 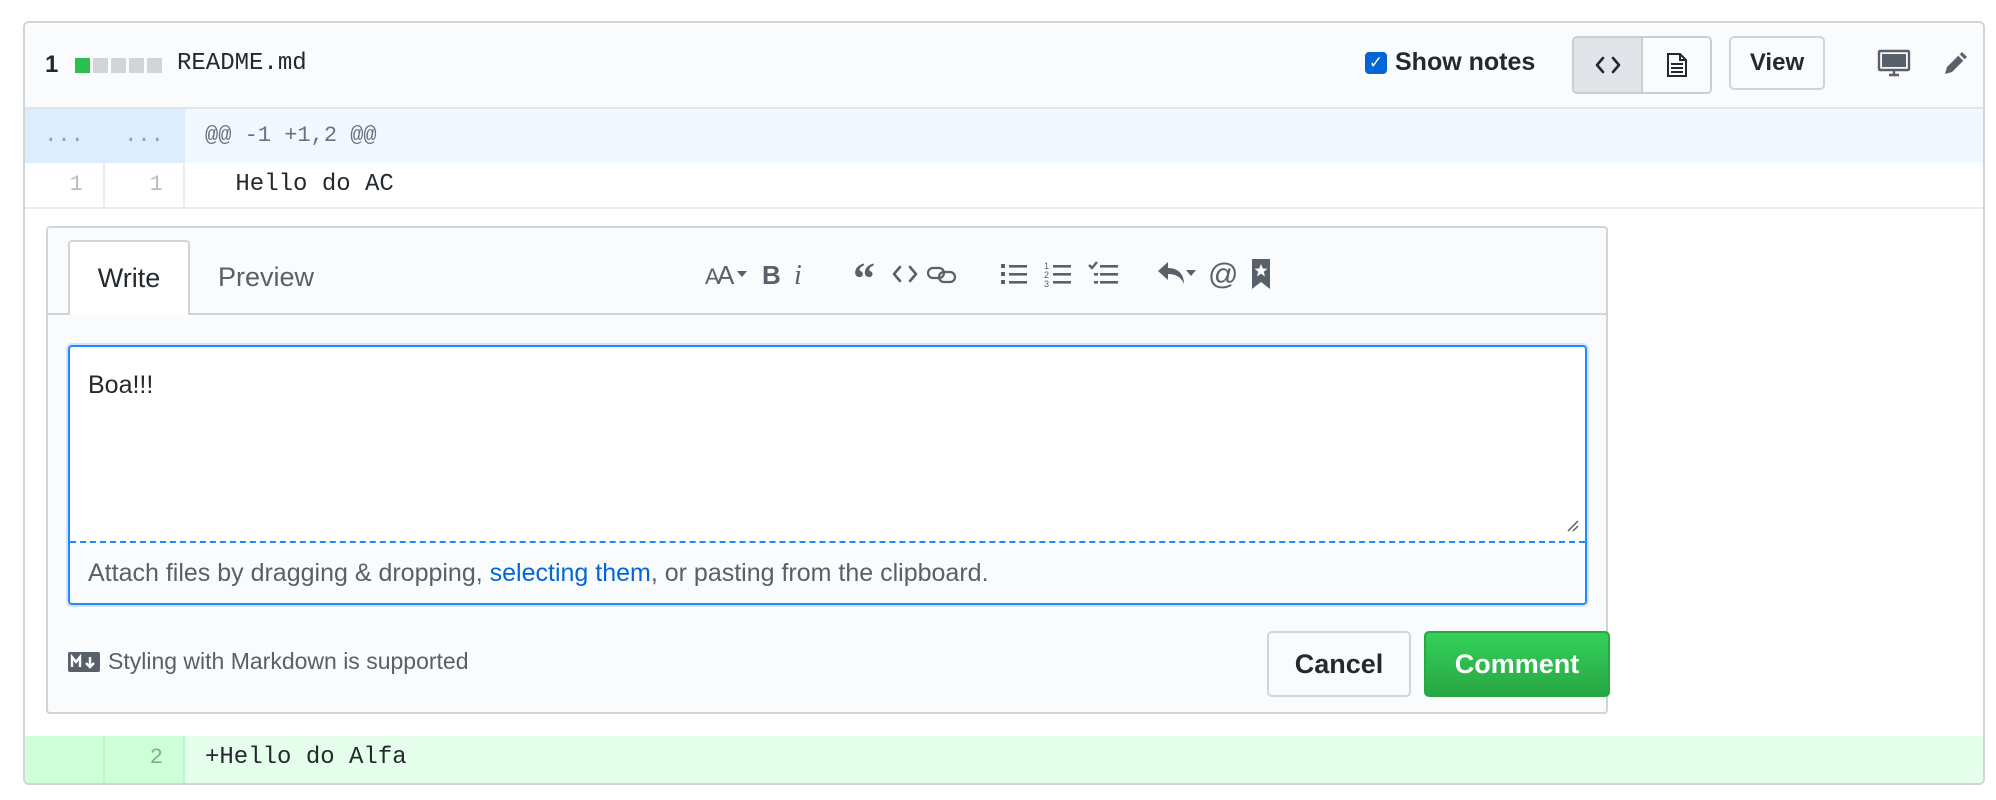 I want to click on tab-preview: Preview, so click(x=266, y=277).